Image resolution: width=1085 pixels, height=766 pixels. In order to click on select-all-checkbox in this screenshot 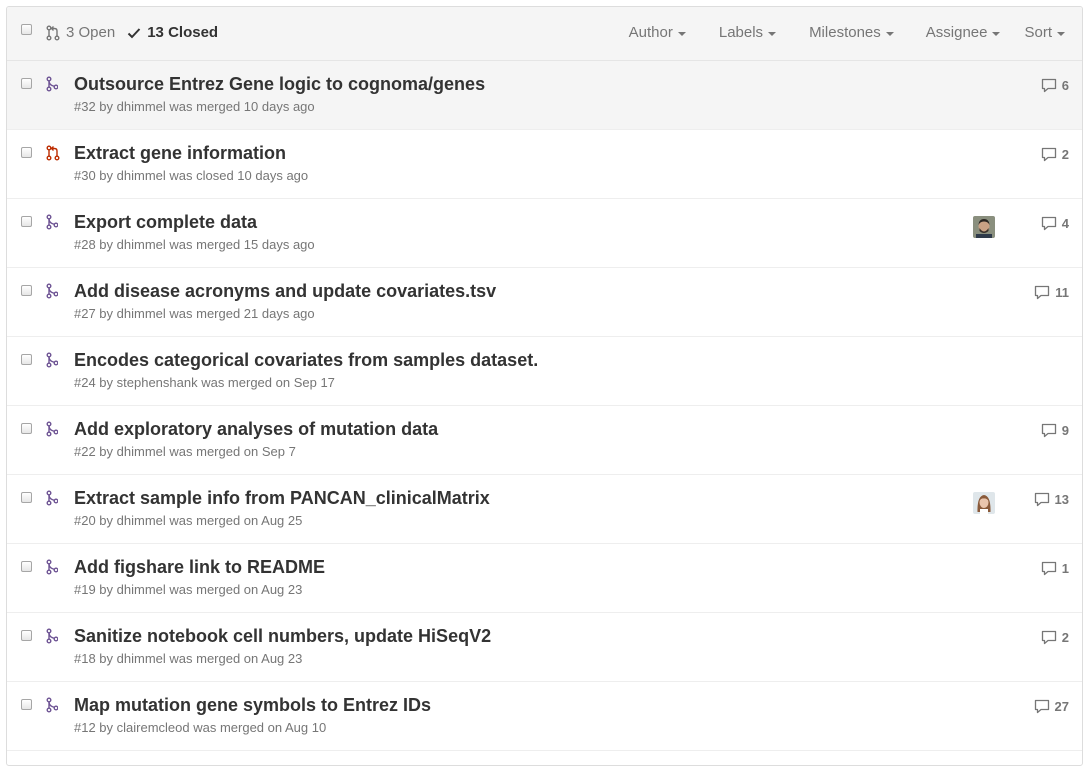, I will do `click(26, 29)`.